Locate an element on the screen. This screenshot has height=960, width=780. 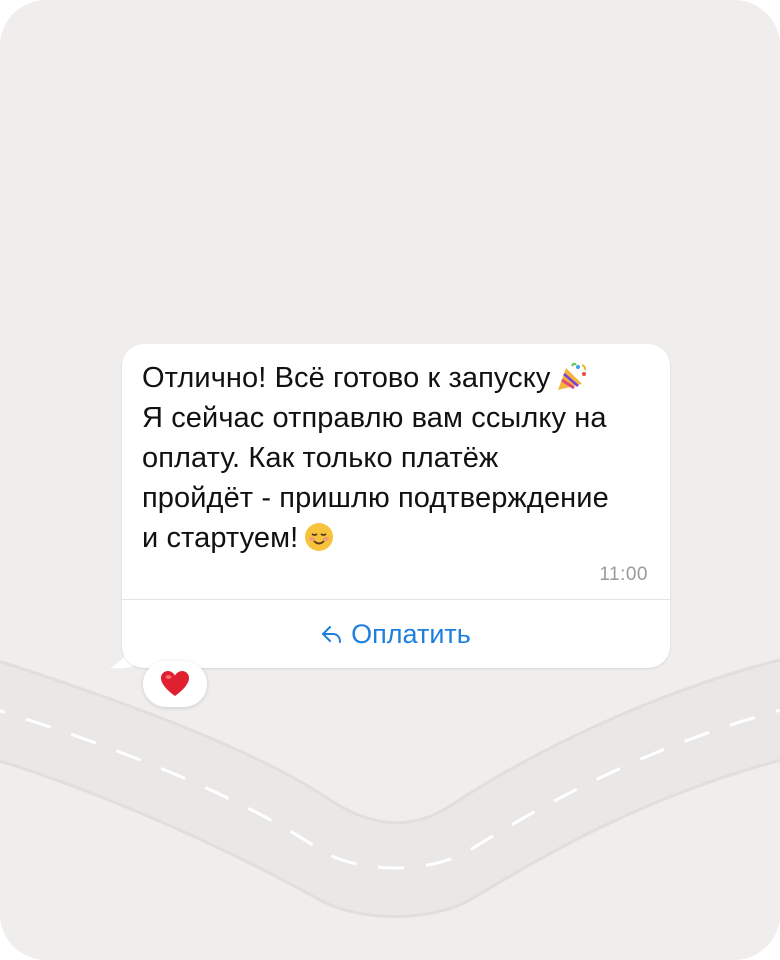
heart-reaction-badge is located at coordinates (175, 684).